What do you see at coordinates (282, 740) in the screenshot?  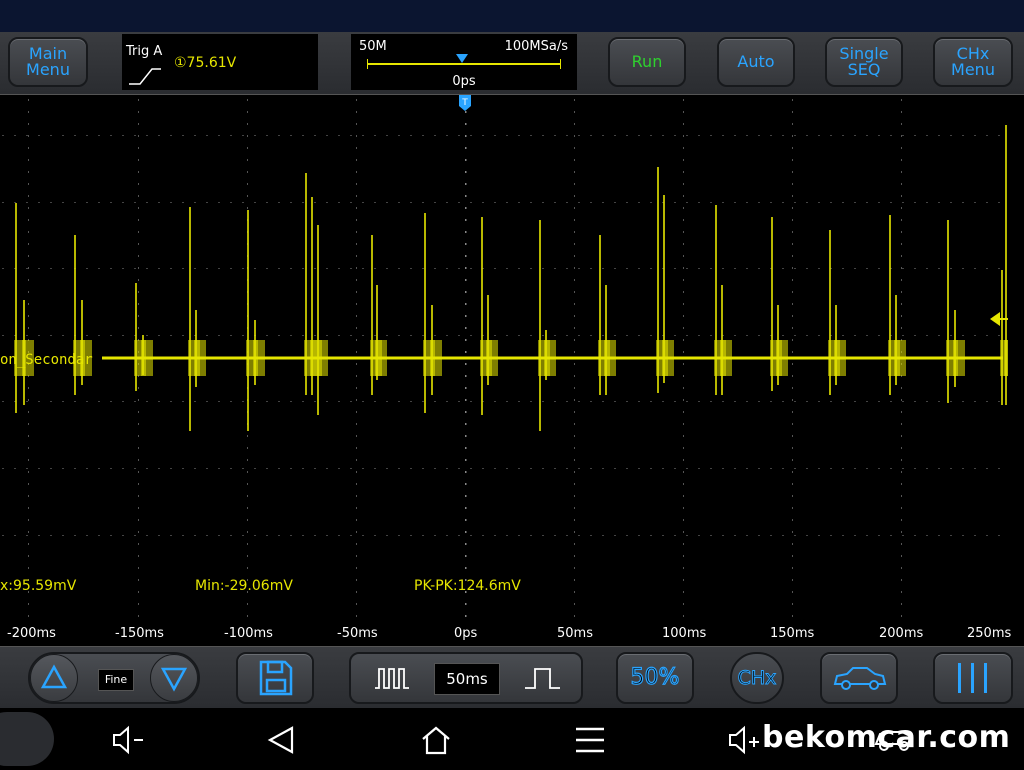 I see `back-icon` at bounding box center [282, 740].